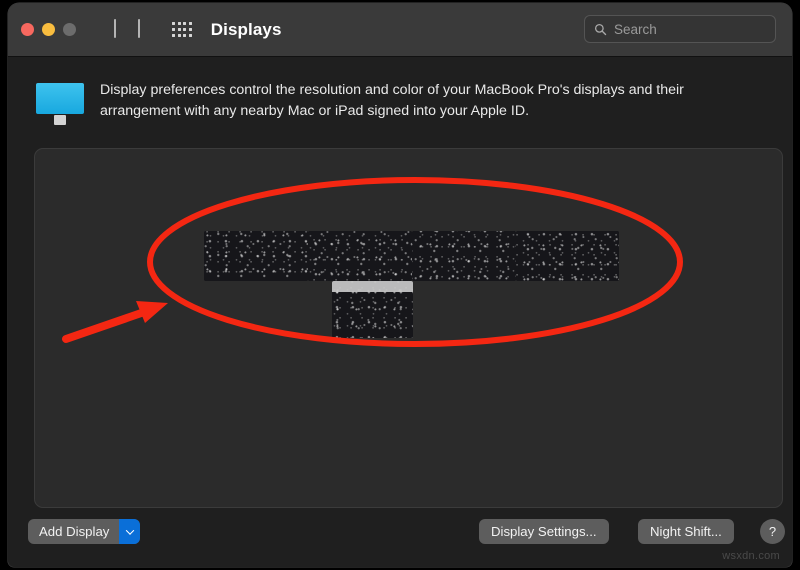 The height and width of the screenshot is (570, 800). Describe the element at coordinates (27, 29) in the screenshot. I see `close-button` at that location.